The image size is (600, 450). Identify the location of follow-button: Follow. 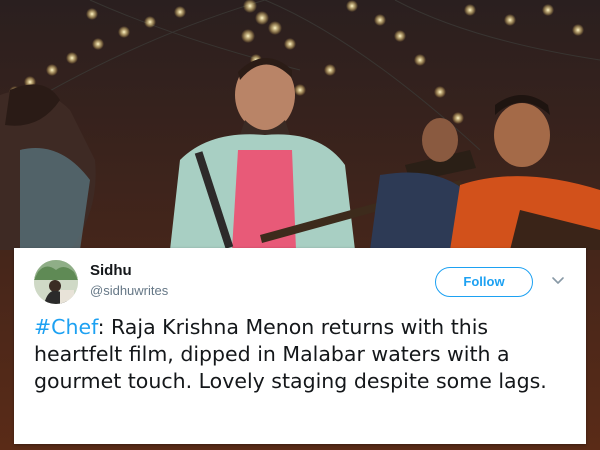
(484, 282).